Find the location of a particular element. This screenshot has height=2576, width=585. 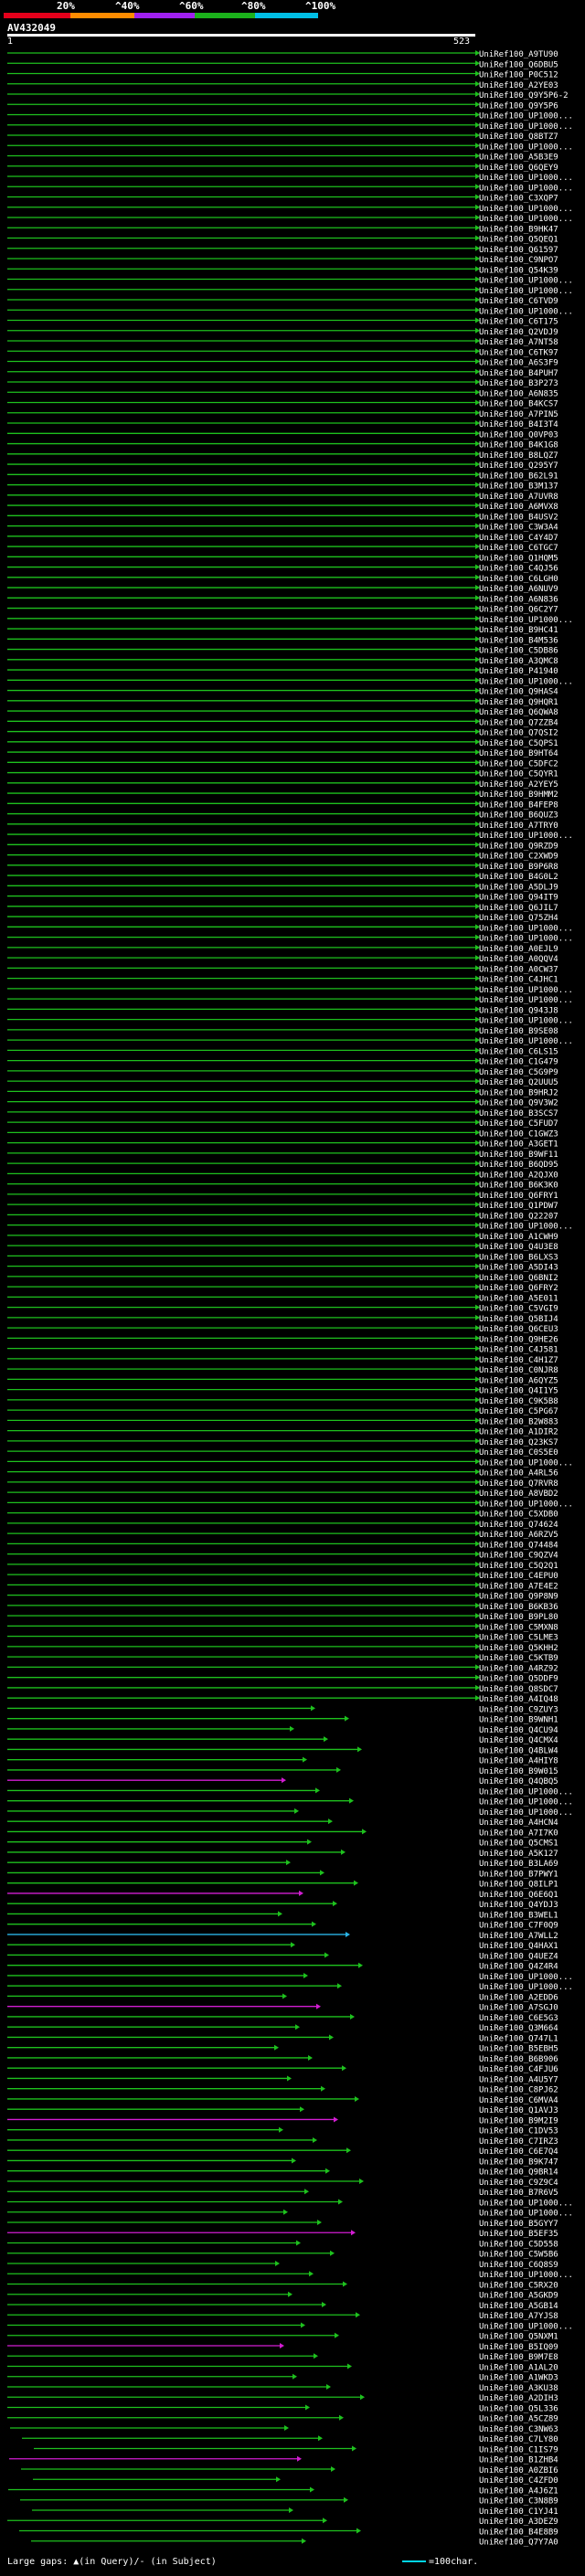

hit-label: UniRef100_C5LME3 is located at coordinates (518, 1638).